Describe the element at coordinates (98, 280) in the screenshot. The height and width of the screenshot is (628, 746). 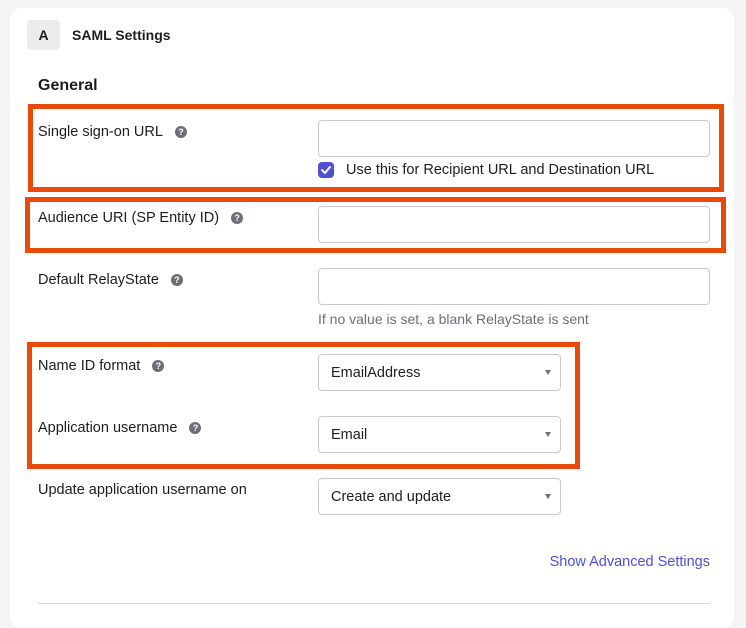
I see `relay-state-label-text: Default RelayState` at that location.